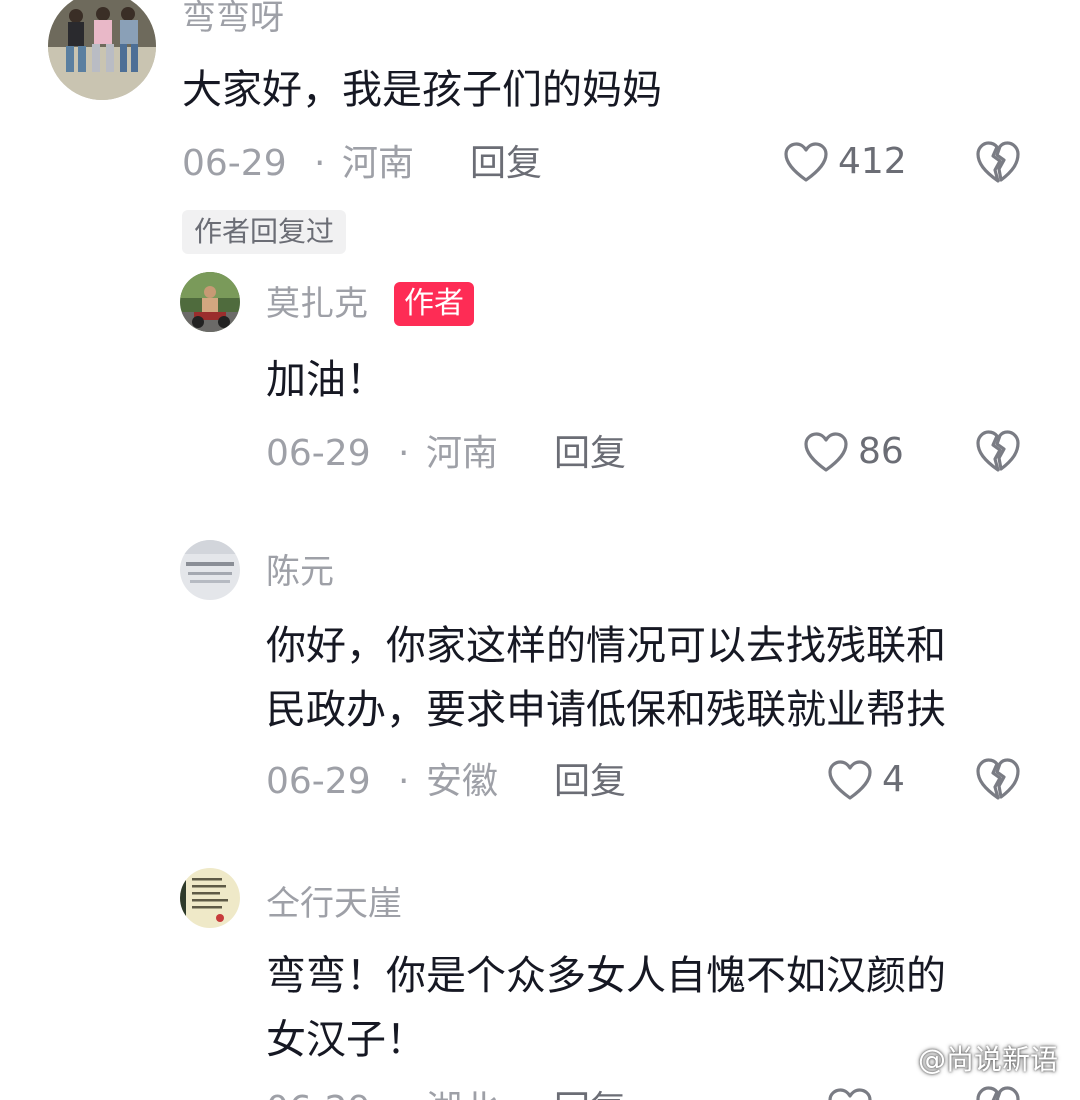 The width and height of the screenshot is (1080, 1100). I want to click on author-replied-tag: 作者回复过, so click(264, 232).